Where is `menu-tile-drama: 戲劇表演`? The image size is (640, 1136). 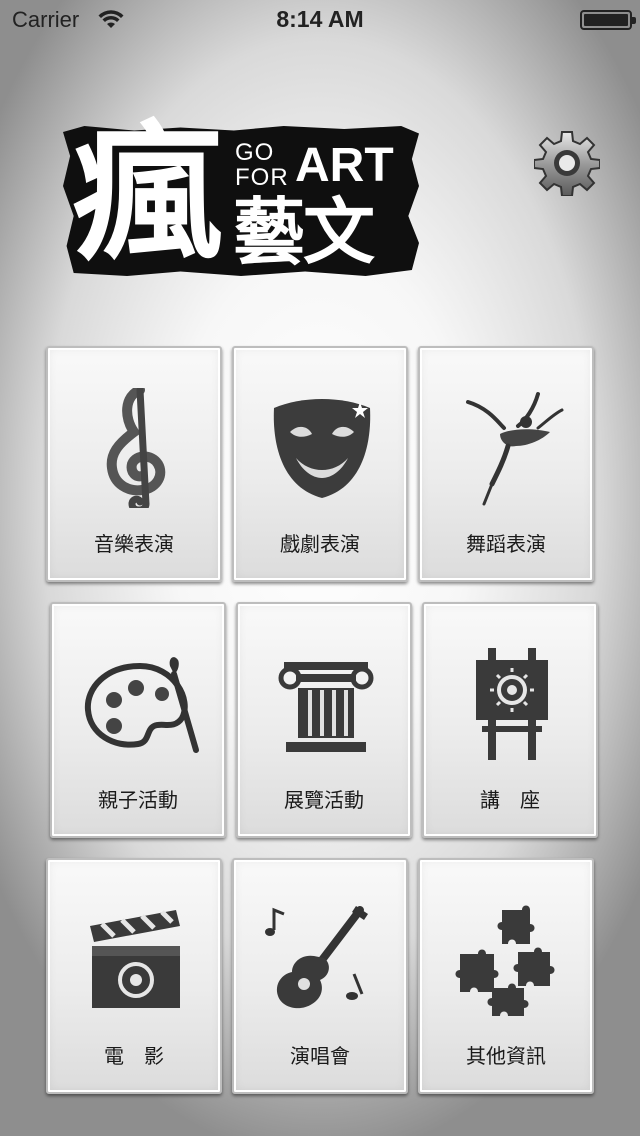 menu-tile-drama: 戲劇表演 is located at coordinates (320, 464).